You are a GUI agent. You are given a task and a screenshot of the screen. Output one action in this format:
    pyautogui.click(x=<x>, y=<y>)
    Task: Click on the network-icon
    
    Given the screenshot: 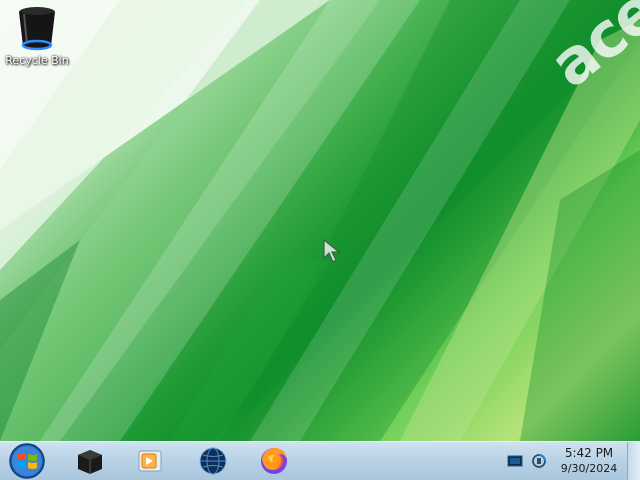 What is the action you would take?
    pyautogui.click(x=539, y=461)
    